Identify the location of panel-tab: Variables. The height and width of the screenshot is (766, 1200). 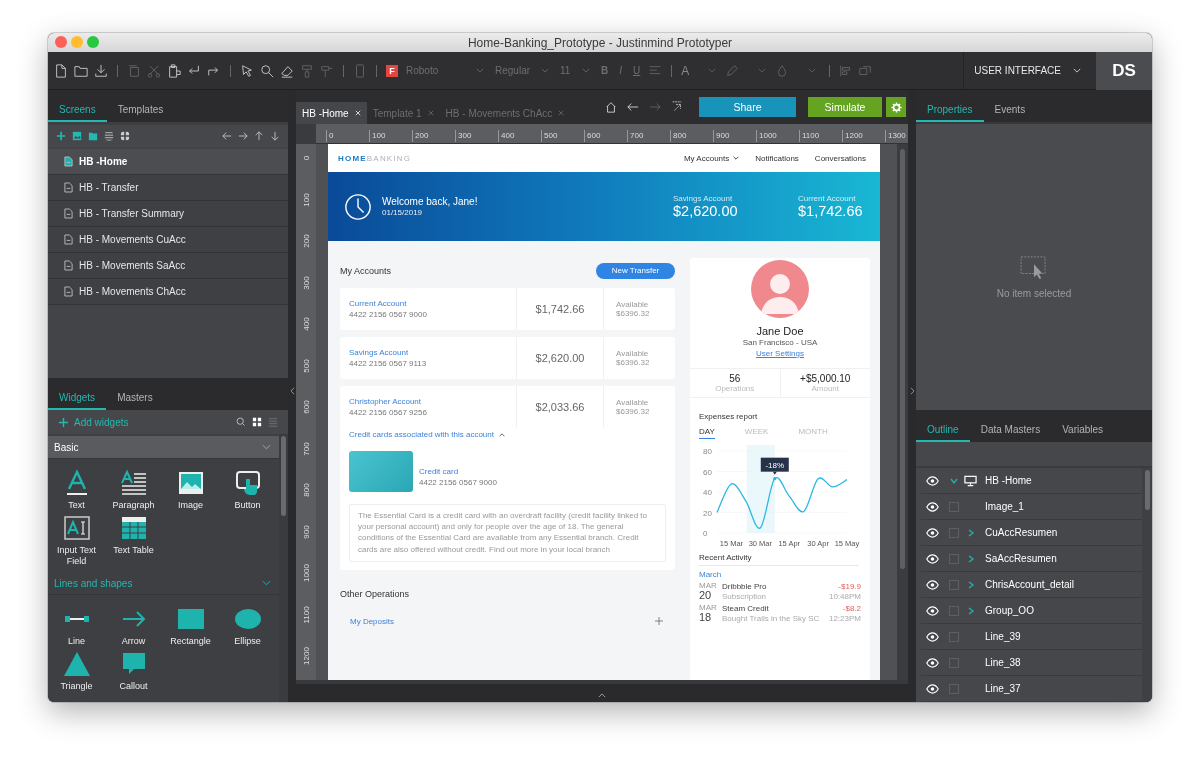
(1083, 433).